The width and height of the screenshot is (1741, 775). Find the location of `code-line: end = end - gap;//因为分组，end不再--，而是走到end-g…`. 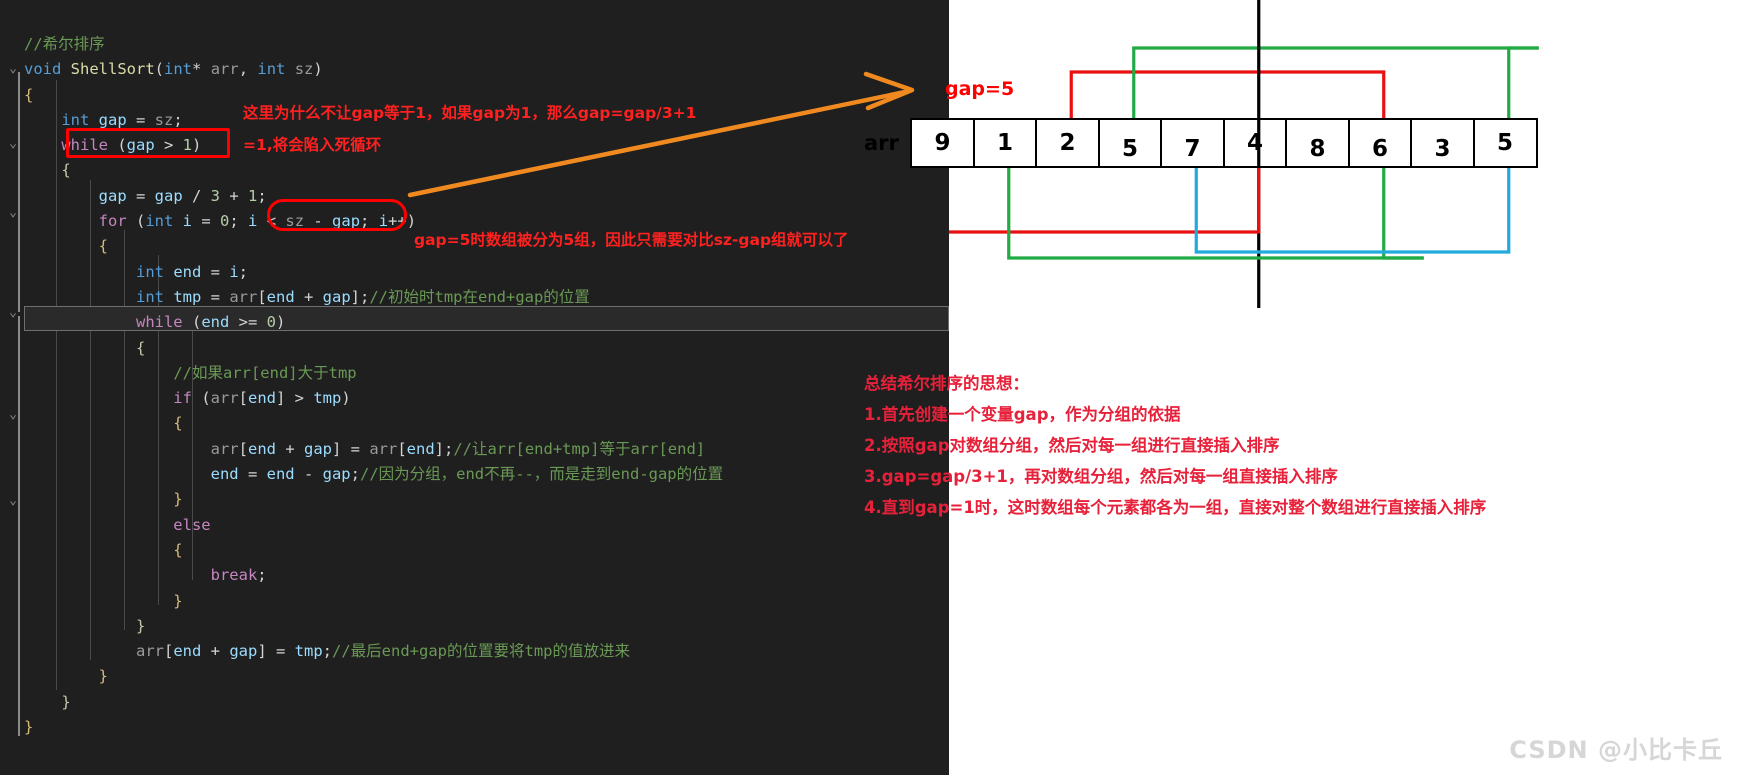

code-line: end = end - gap;//因为分组，end不再--，而是走到end-g… is located at coordinates (374, 474).